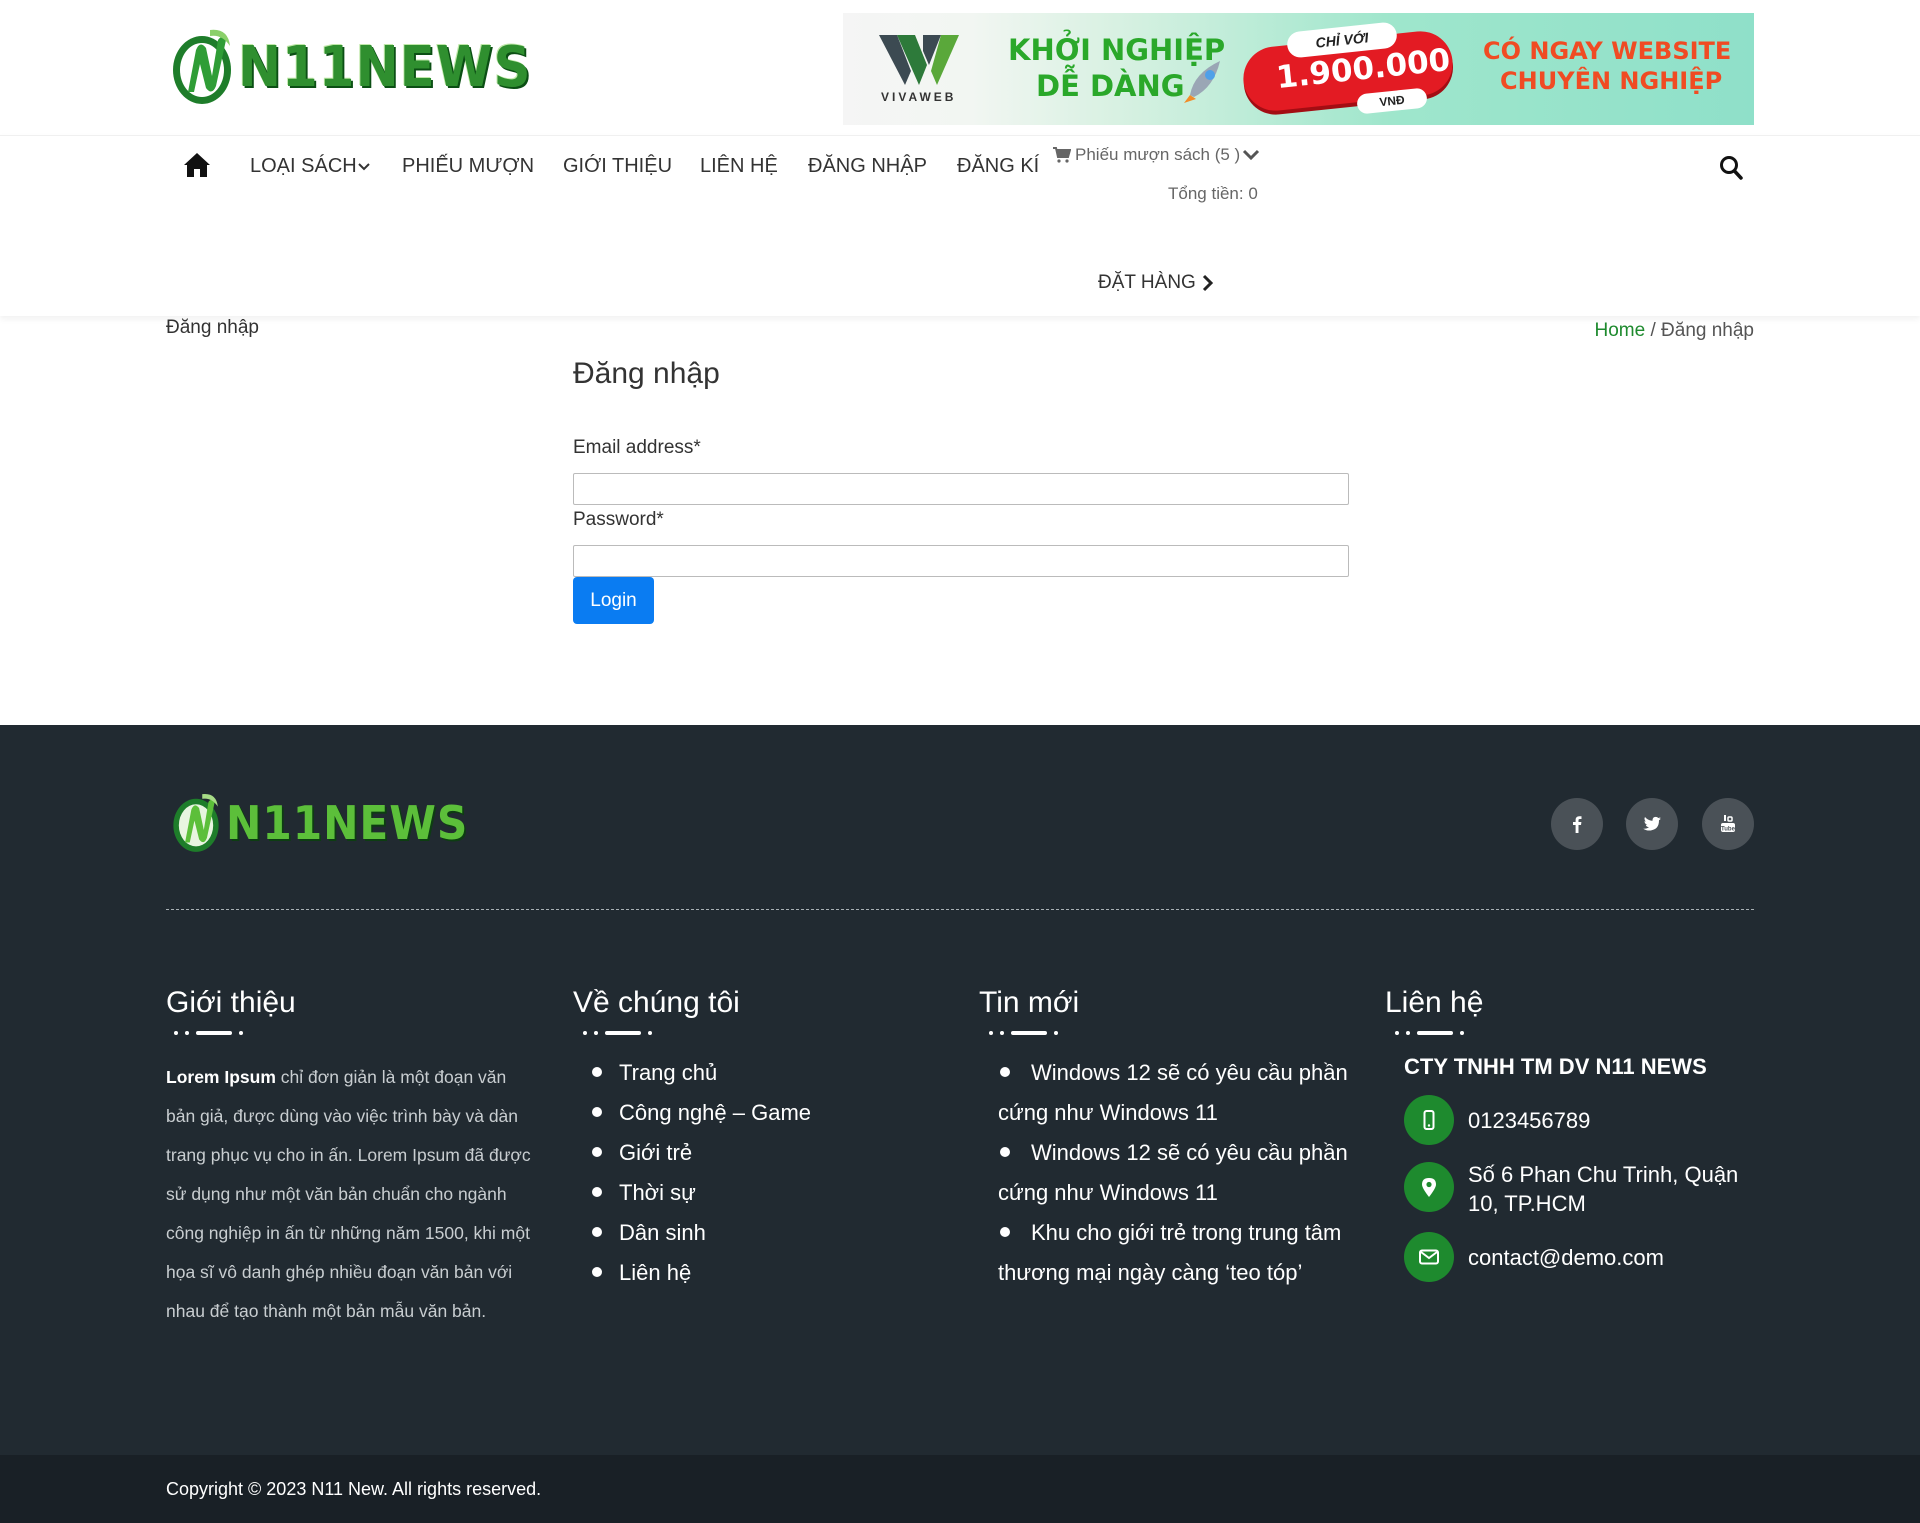  Describe the element at coordinates (196, 822) in the screenshot. I see `logo-swirl-icon` at that location.